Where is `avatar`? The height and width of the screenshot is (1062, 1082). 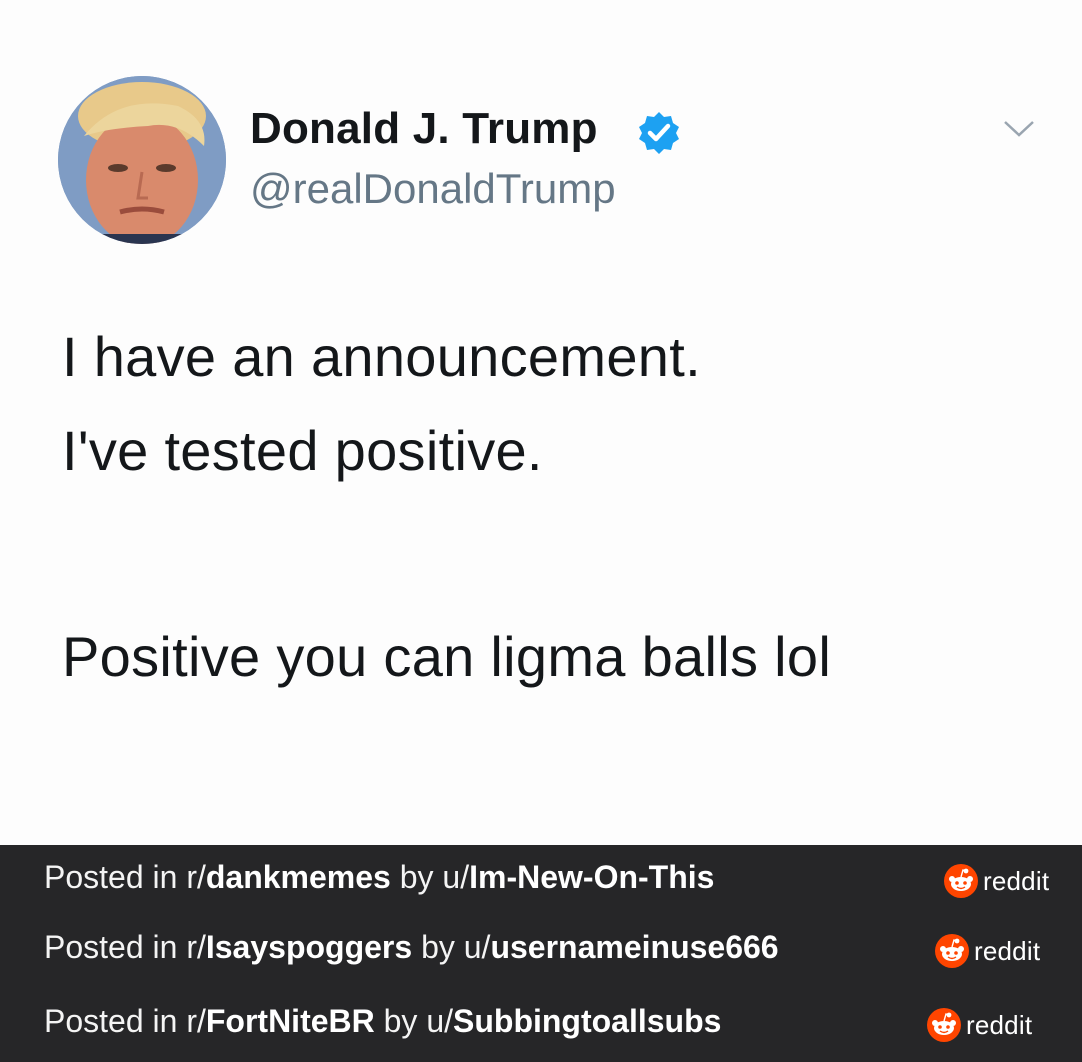
avatar is located at coordinates (142, 160).